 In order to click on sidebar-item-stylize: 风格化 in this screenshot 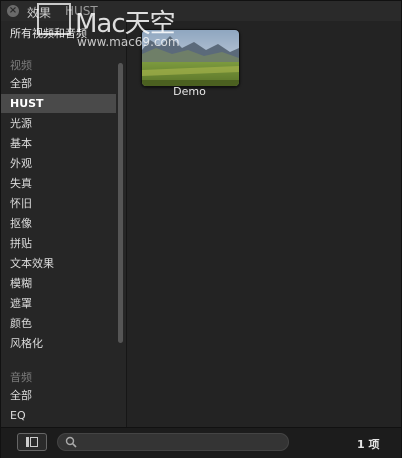, I will do `click(58, 343)`.